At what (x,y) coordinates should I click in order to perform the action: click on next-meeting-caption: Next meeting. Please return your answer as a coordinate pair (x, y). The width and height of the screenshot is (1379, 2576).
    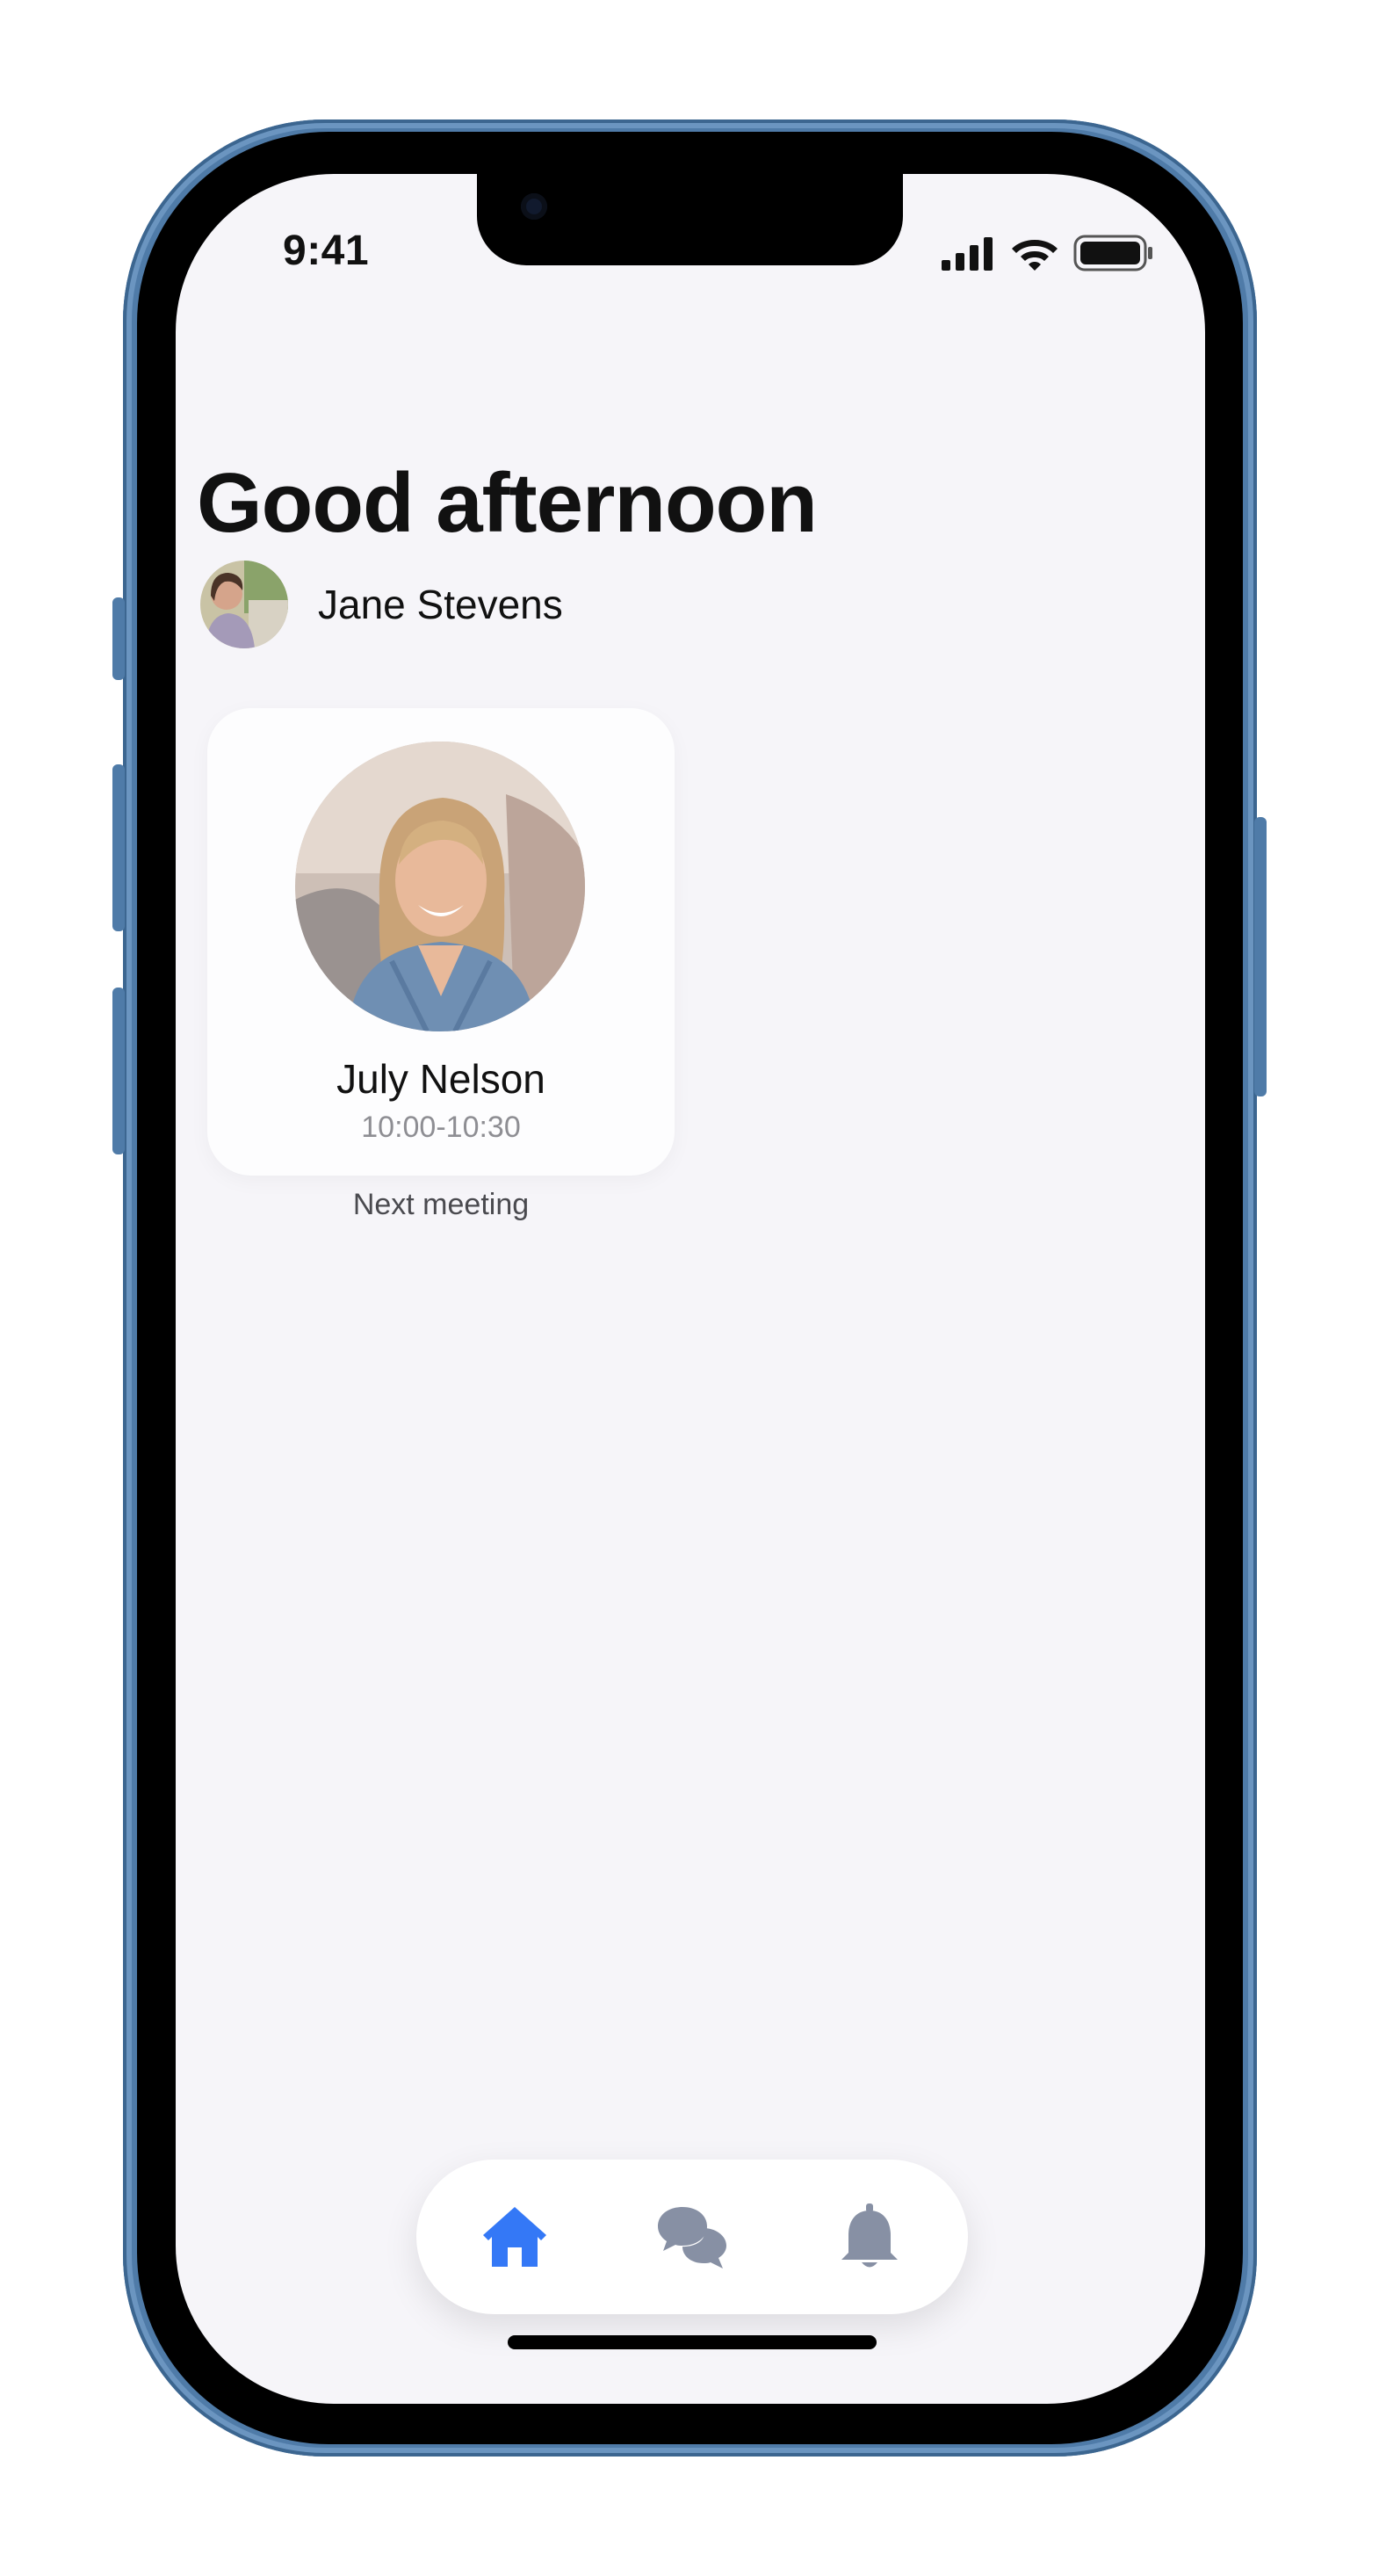
    Looking at the image, I should click on (441, 1204).